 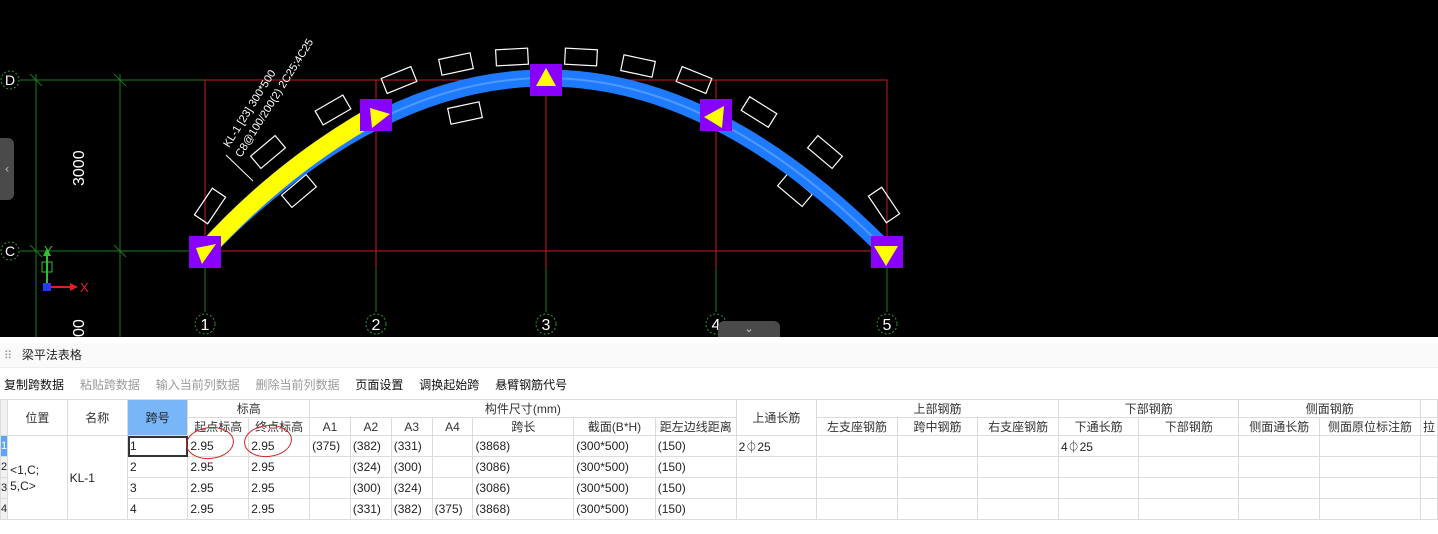 What do you see at coordinates (411, 467) in the screenshot?
I see `a3-cell: (300)` at bounding box center [411, 467].